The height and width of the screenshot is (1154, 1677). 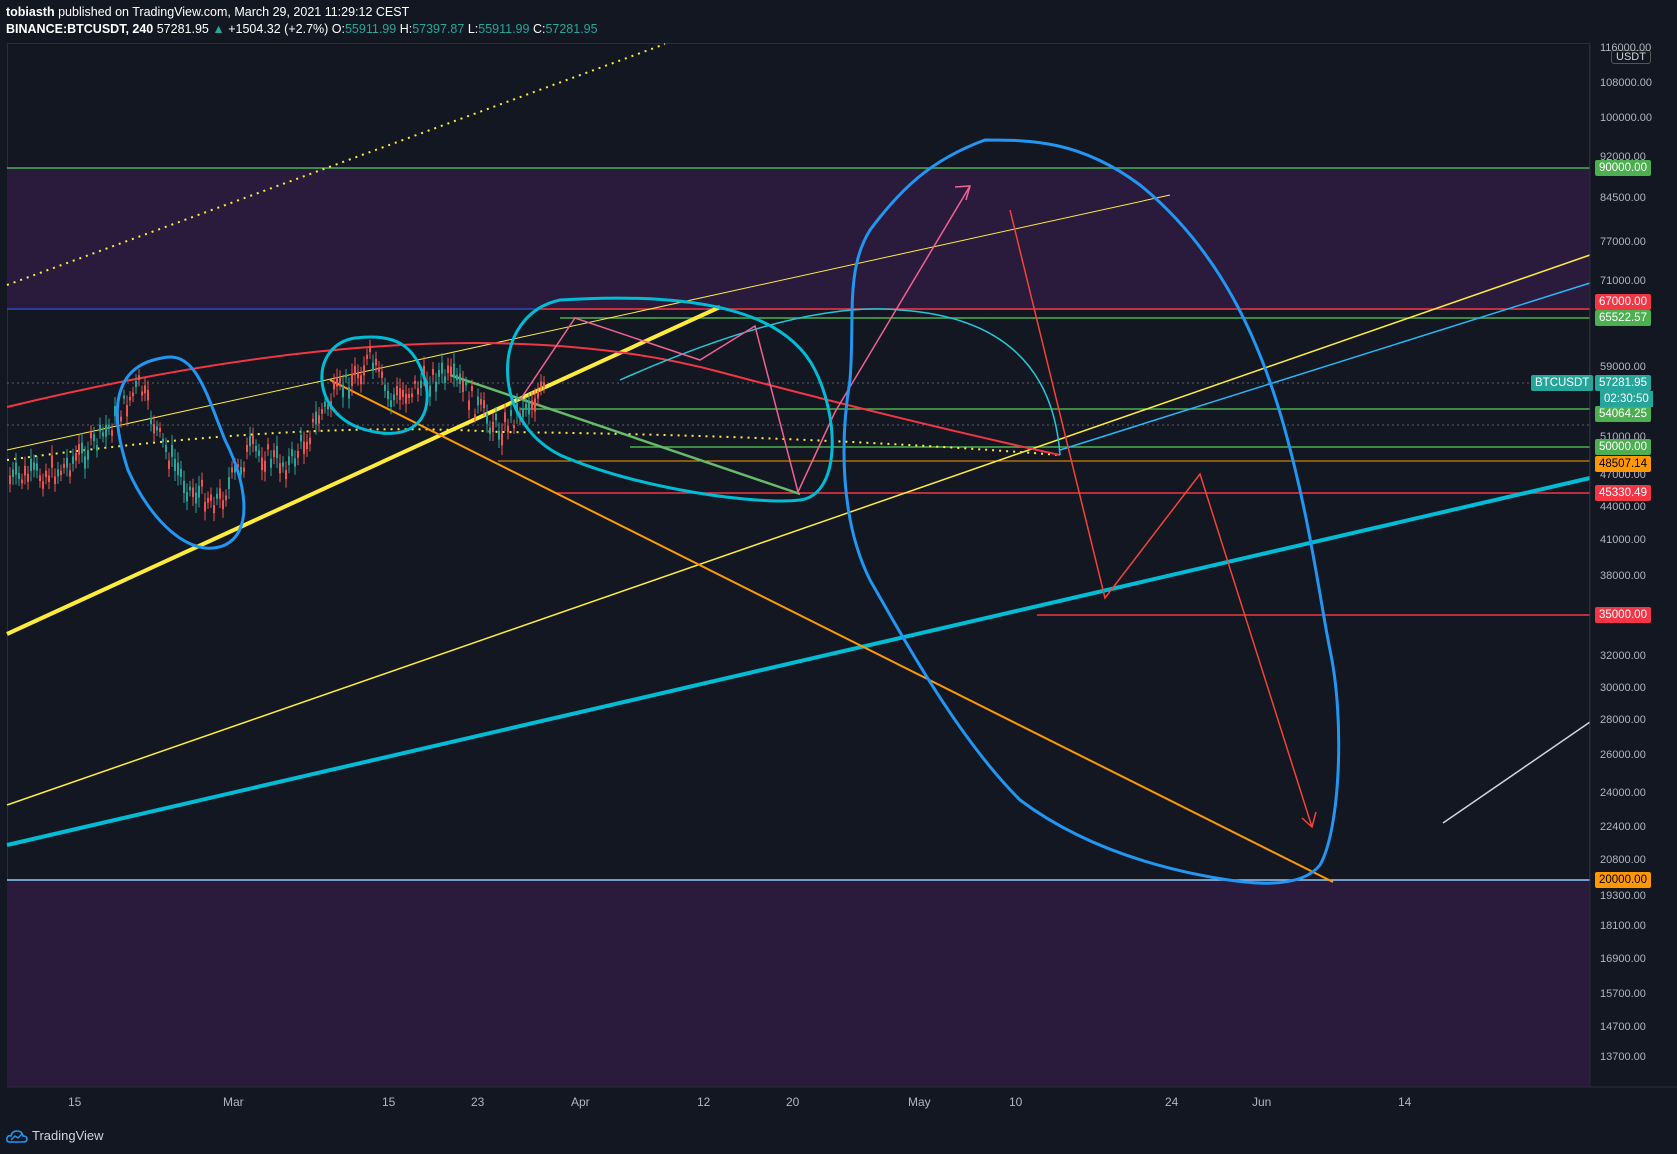 What do you see at coordinates (68, 1135) in the screenshot?
I see `brand-name: TradingView` at bounding box center [68, 1135].